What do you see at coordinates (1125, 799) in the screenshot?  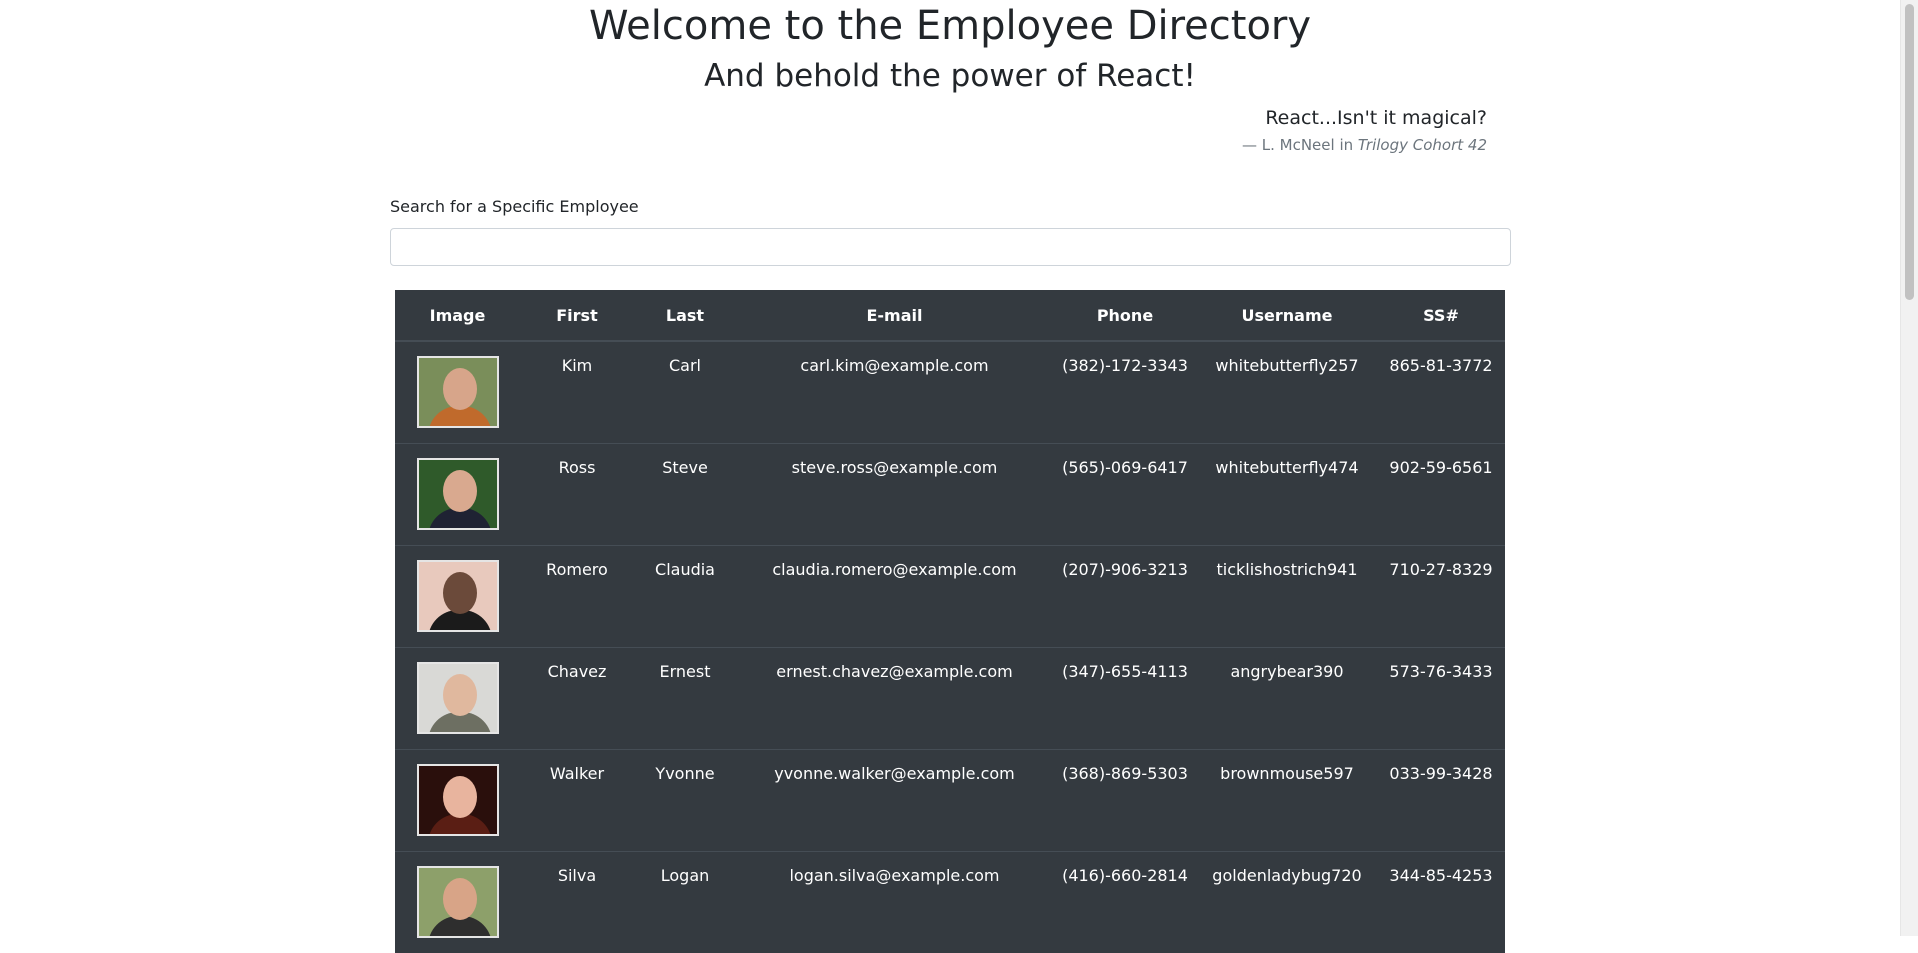 I see `phone-cell: (368)-869-5303` at bounding box center [1125, 799].